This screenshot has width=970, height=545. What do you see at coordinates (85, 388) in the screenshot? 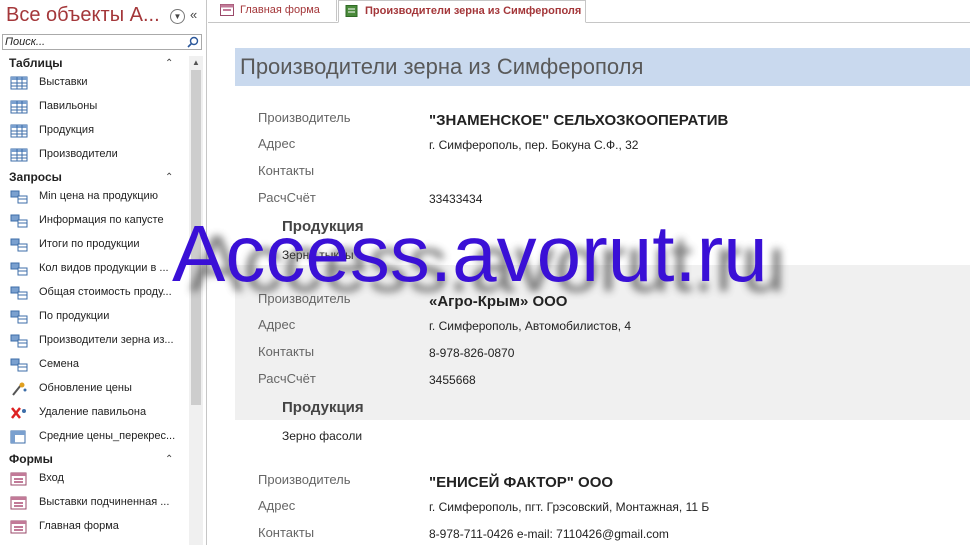
I see `nav-item-label: Обновление цены` at bounding box center [85, 388].